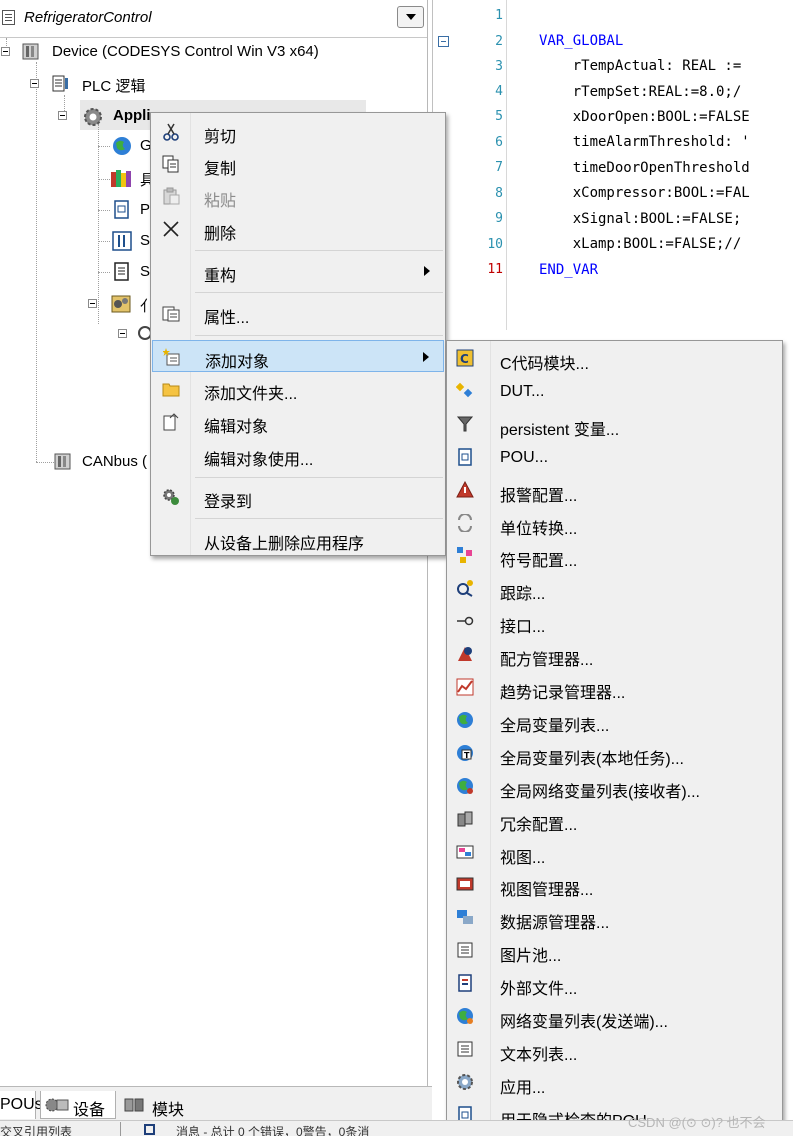 Image resolution: width=793 pixels, height=1136 pixels. What do you see at coordinates (298, 229) in the screenshot?
I see `menu-item-delete: 删除` at bounding box center [298, 229].